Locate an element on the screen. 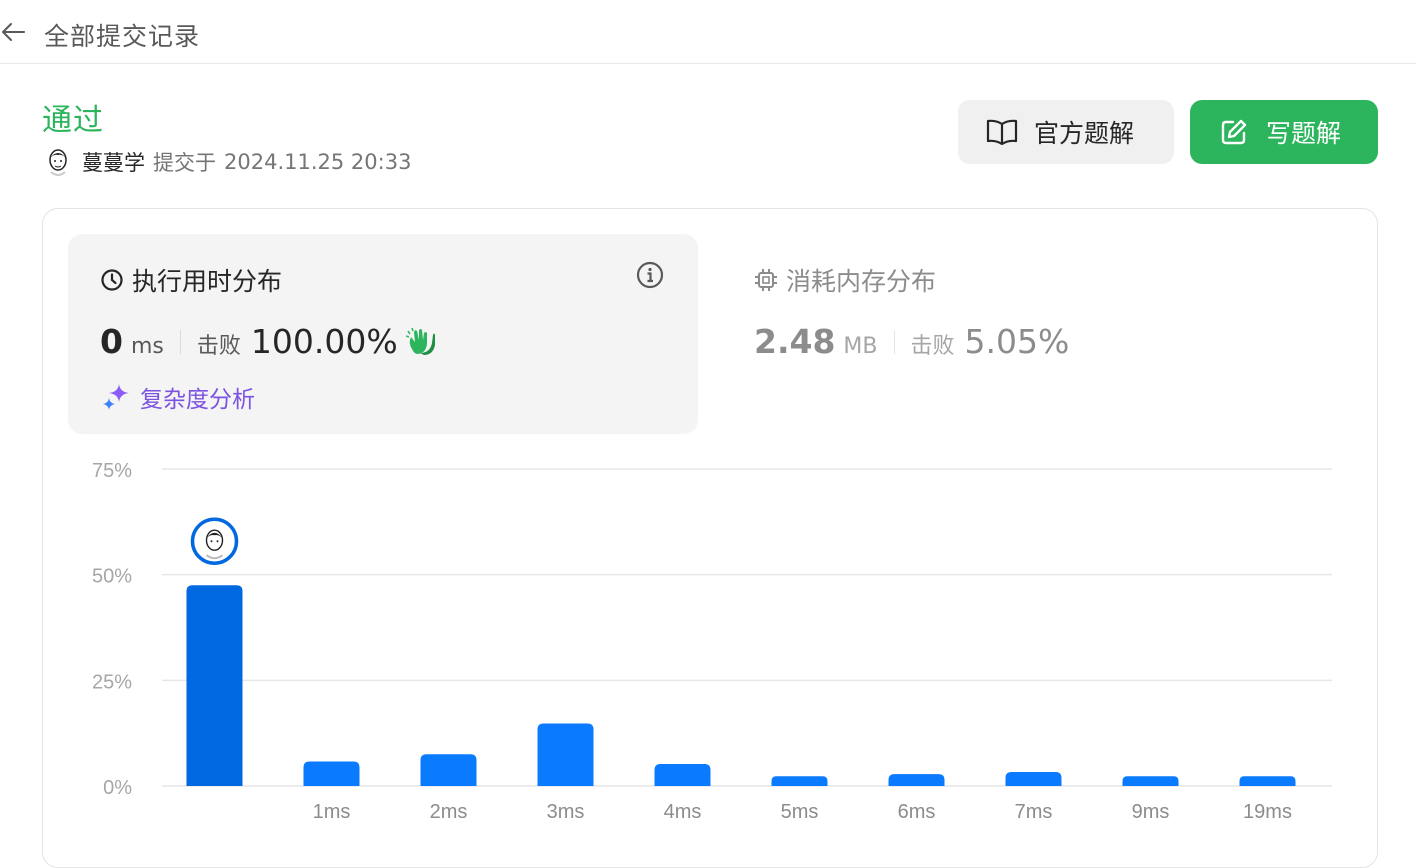  complexity-analysis-link: 复杂度分析 is located at coordinates (178, 397).